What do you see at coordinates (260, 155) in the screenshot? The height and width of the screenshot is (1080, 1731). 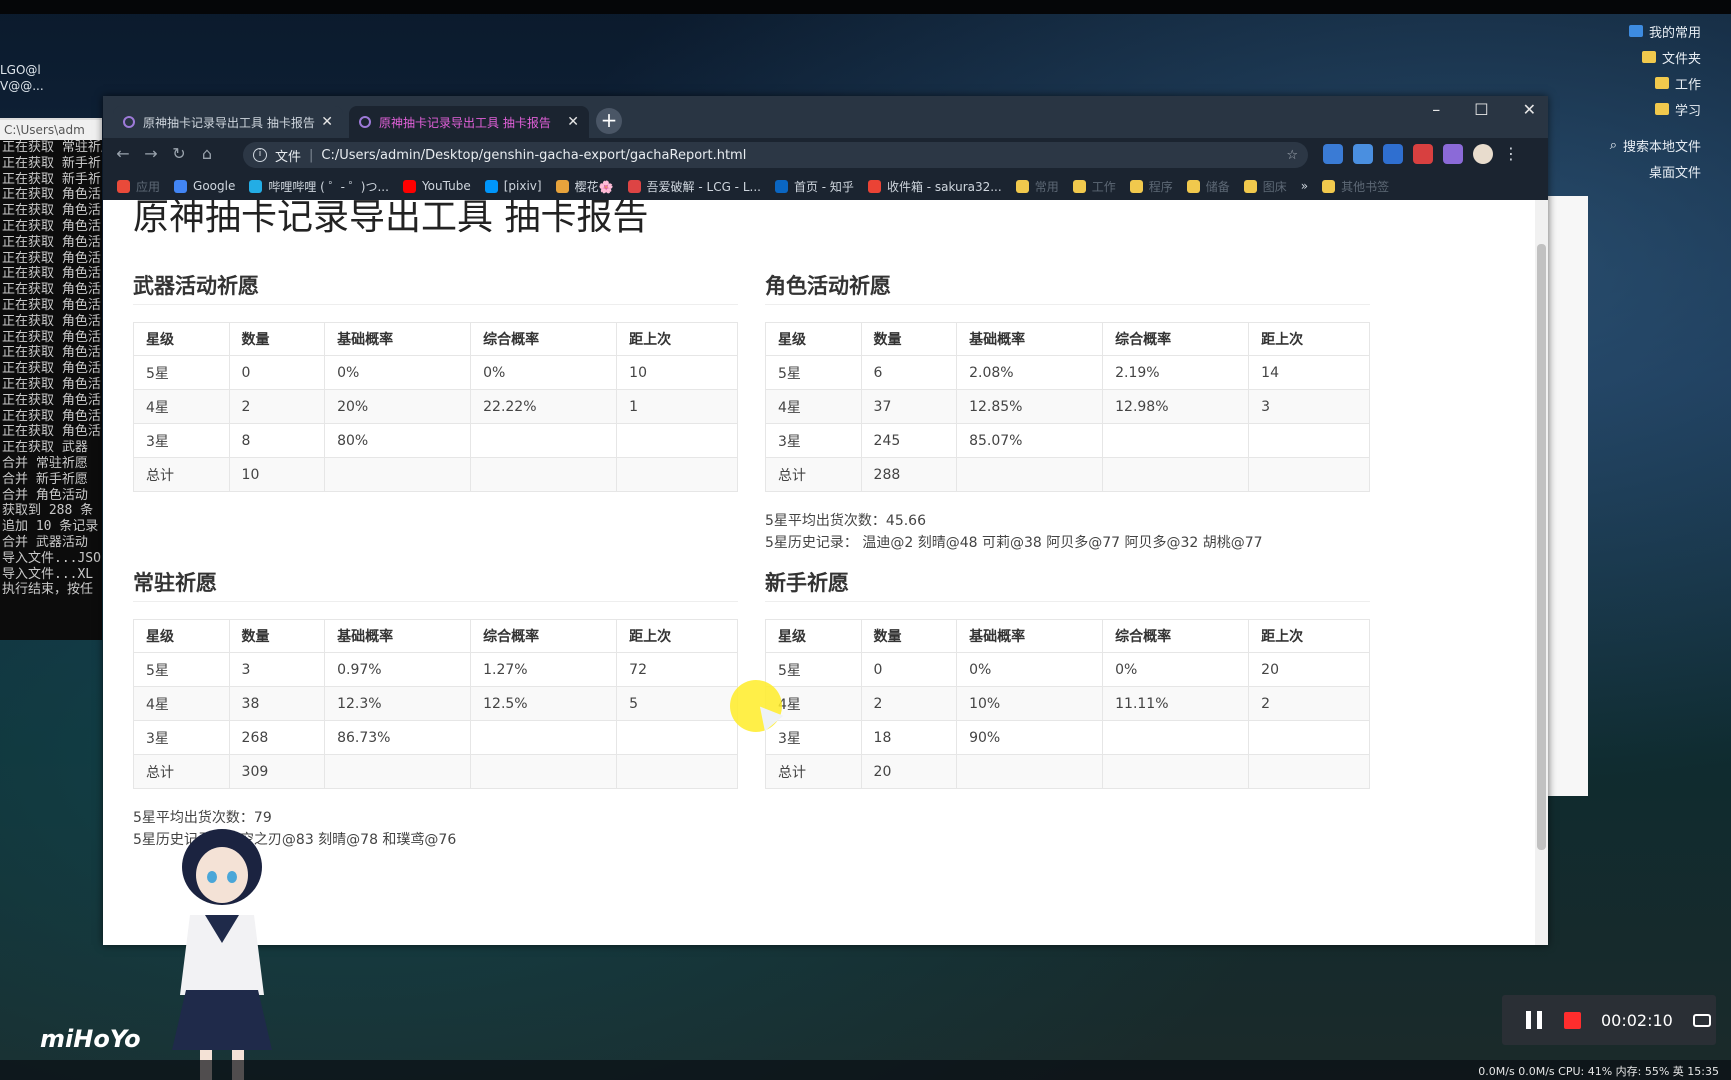 I see `info-icon: i` at bounding box center [260, 155].